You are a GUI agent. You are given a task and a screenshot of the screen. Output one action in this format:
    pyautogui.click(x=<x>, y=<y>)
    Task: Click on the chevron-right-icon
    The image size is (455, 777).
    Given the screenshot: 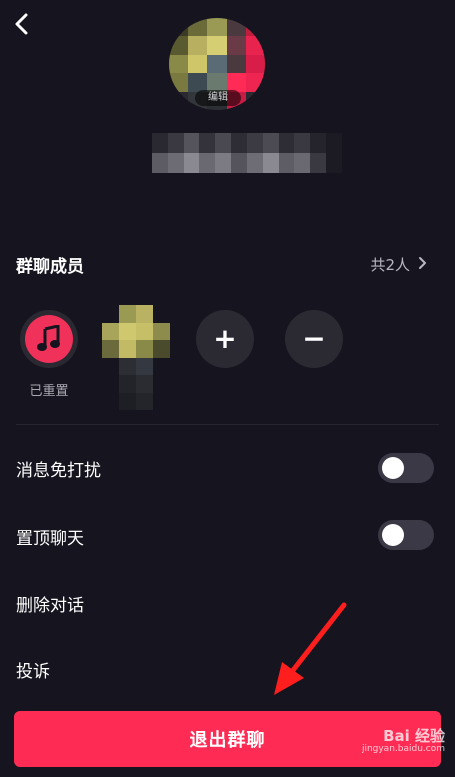 What is the action you would take?
    pyautogui.click(x=422, y=265)
    